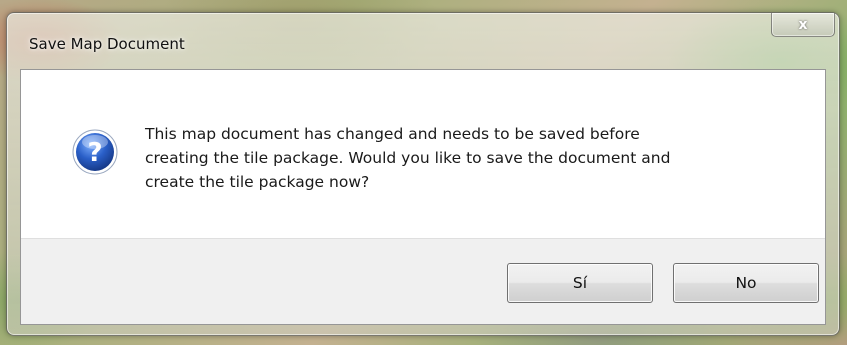  I want to click on close-button: x, so click(803, 25).